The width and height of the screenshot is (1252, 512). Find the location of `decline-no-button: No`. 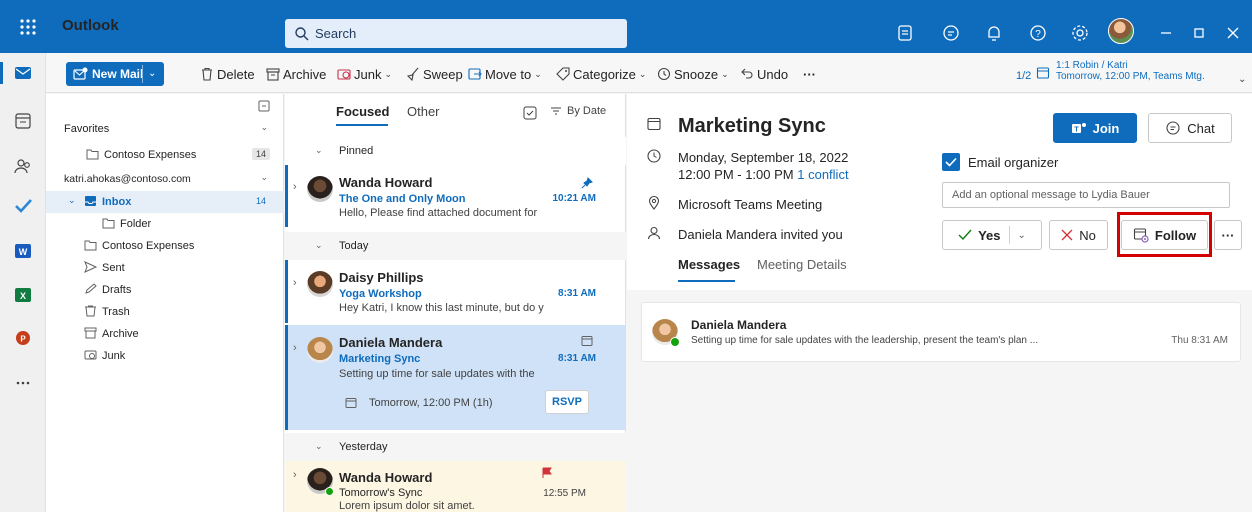

decline-no-button: No is located at coordinates (1078, 235).